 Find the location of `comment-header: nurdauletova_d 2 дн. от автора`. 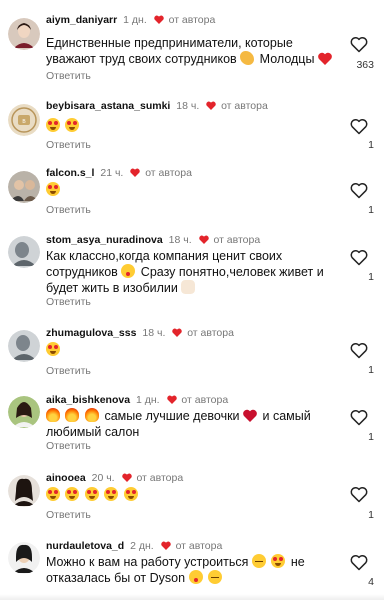

comment-header: nurdauletova_d 2 дн. от автора is located at coordinates (134, 546).